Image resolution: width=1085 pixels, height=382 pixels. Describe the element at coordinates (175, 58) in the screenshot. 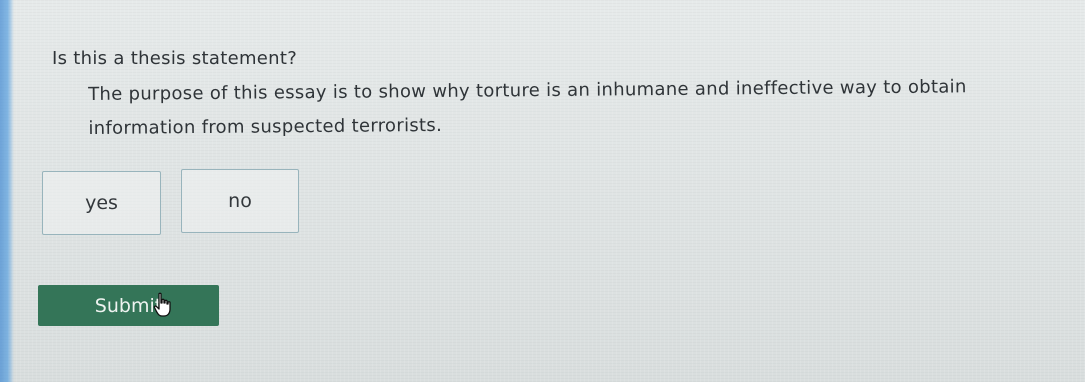

I see `question-prompt: Is this a thesis statement?` at that location.